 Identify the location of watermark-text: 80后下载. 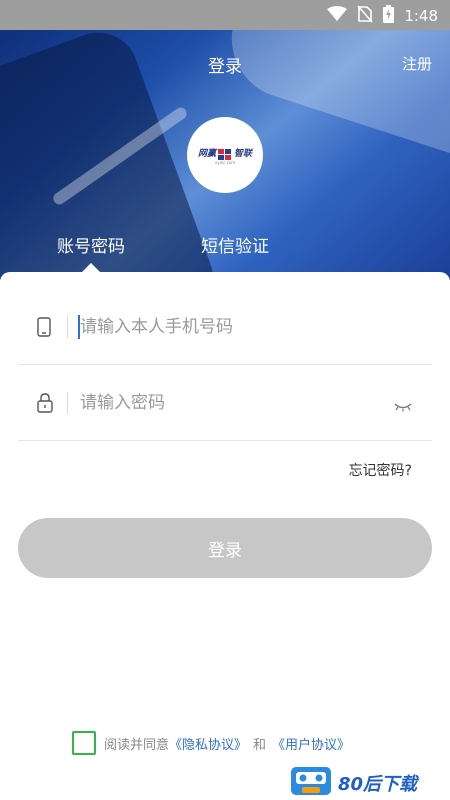
(378, 784).